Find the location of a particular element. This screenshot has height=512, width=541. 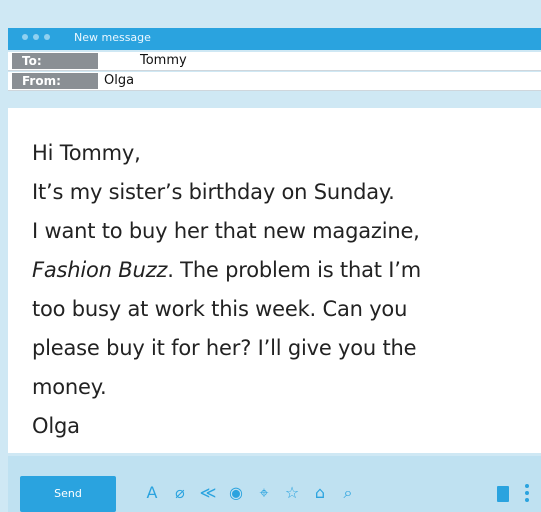

from-field: Olga is located at coordinates (119, 81).